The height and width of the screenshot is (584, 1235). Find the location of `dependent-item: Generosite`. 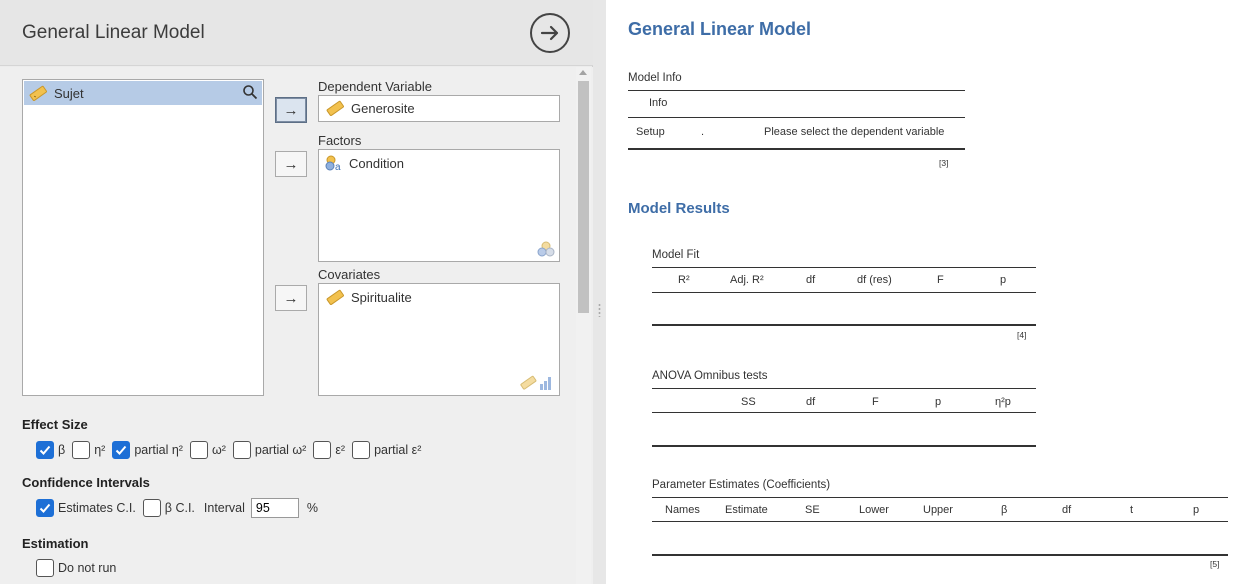

dependent-item: Generosite is located at coordinates (439, 108).